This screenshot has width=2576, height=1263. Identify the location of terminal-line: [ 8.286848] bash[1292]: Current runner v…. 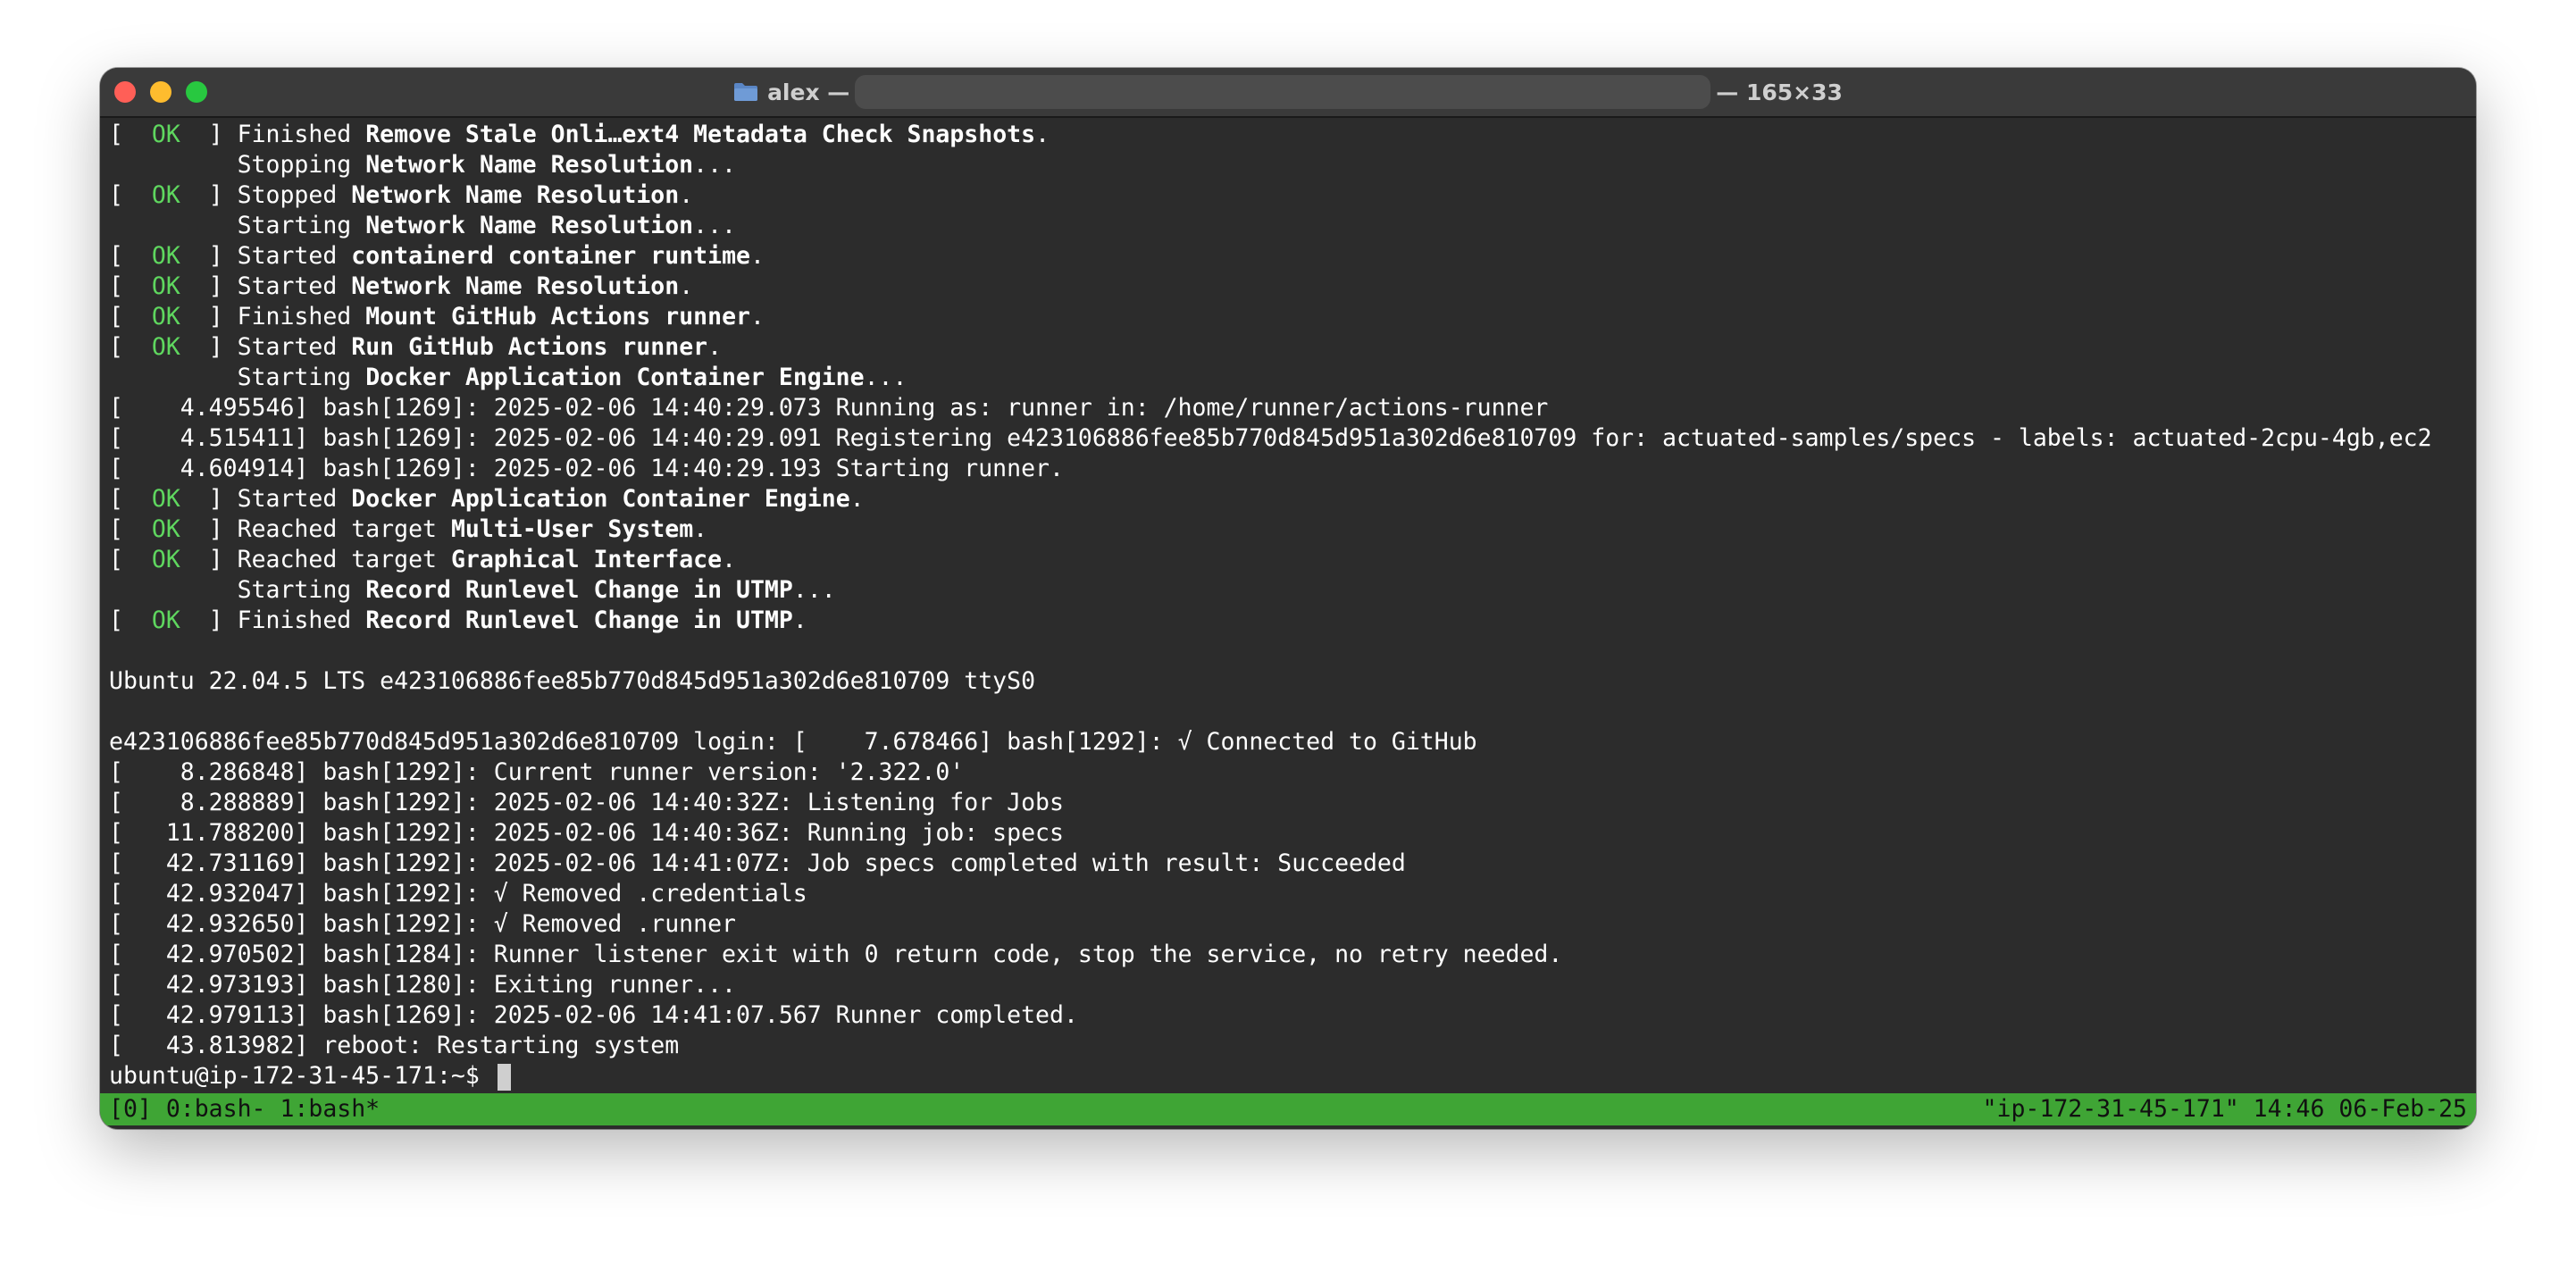
(1288, 773).